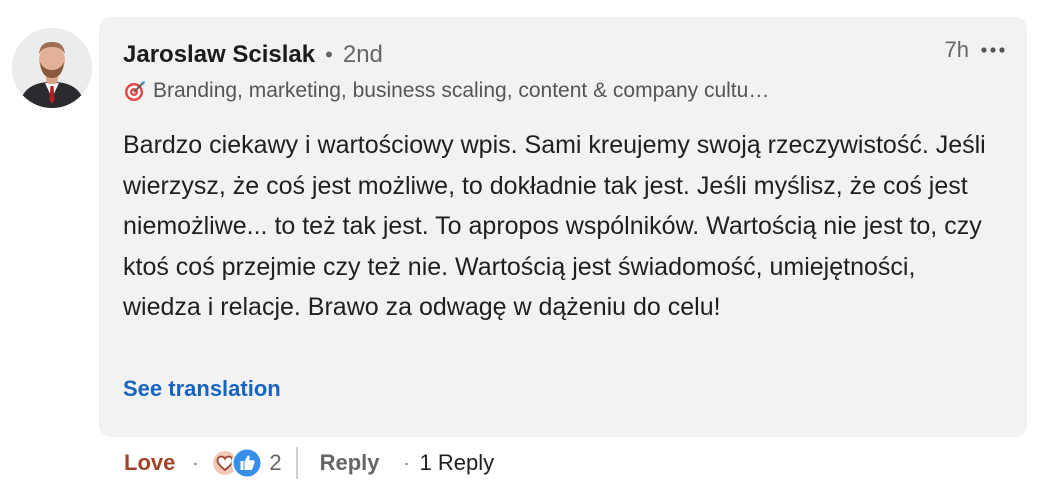 The width and height of the screenshot is (1046, 492). I want to click on author-name: Jaroslaw Scislak, so click(219, 55).